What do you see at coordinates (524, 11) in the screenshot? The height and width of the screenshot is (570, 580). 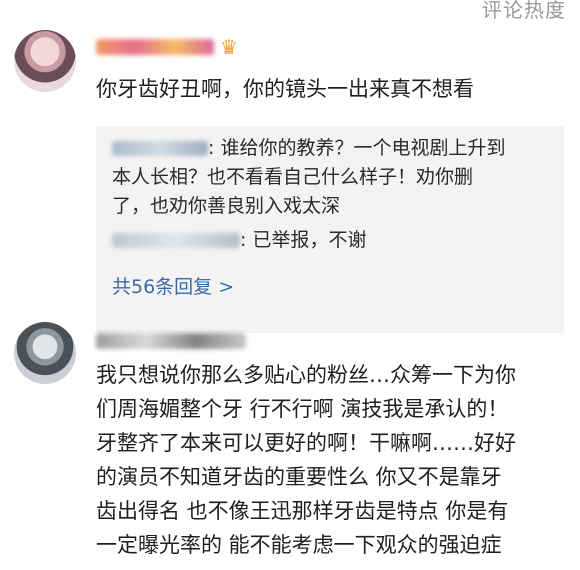 I see `sort-label-fragment: 评论热度` at bounding box center [524, 11].